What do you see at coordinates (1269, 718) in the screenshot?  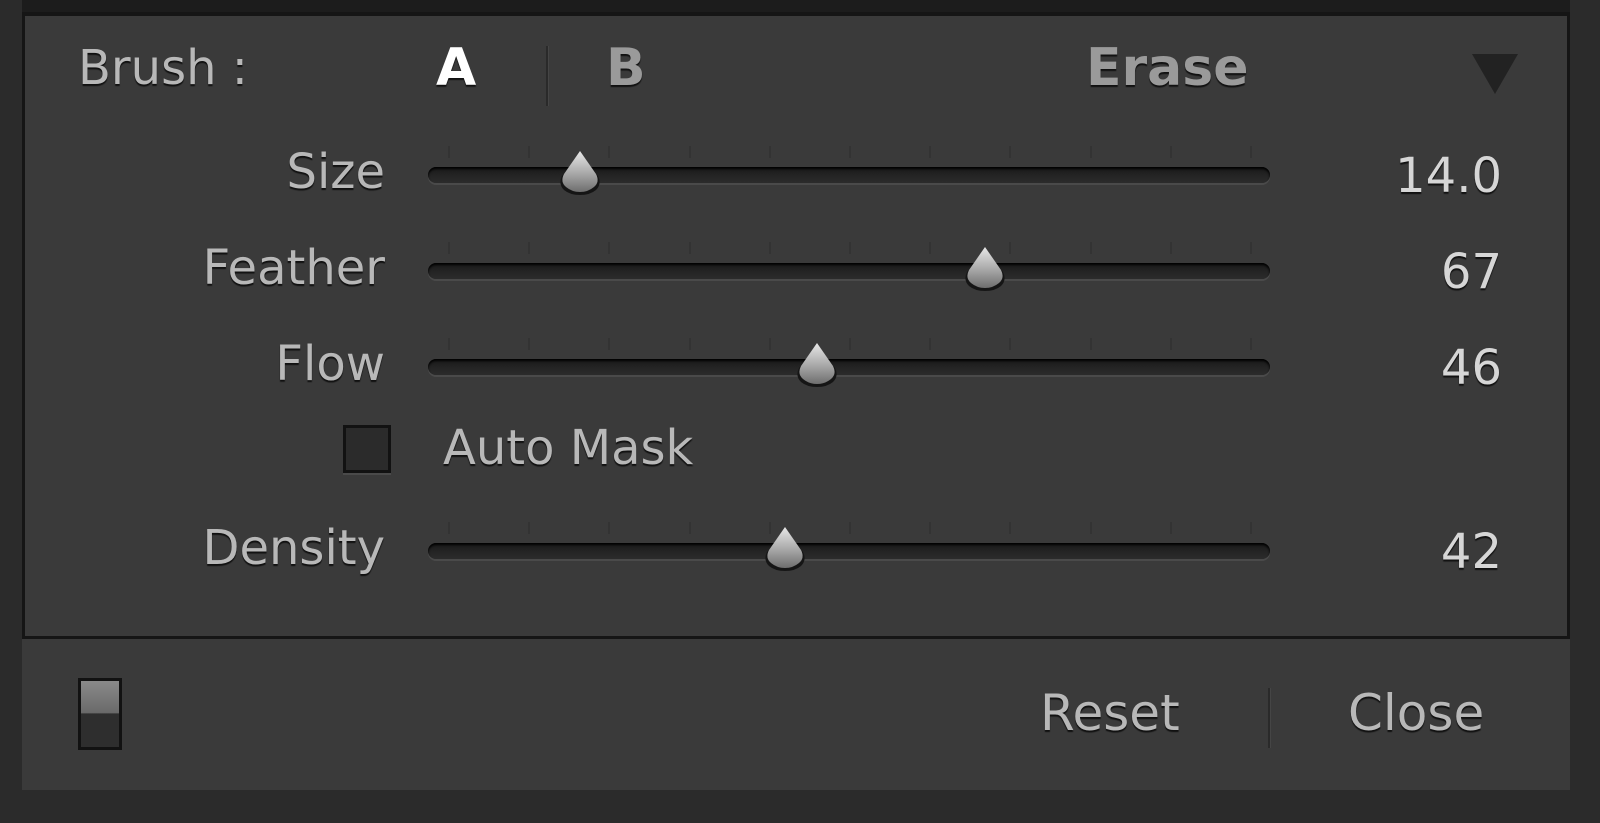 I see `footer-divider` at bounding box center [1269, 718].